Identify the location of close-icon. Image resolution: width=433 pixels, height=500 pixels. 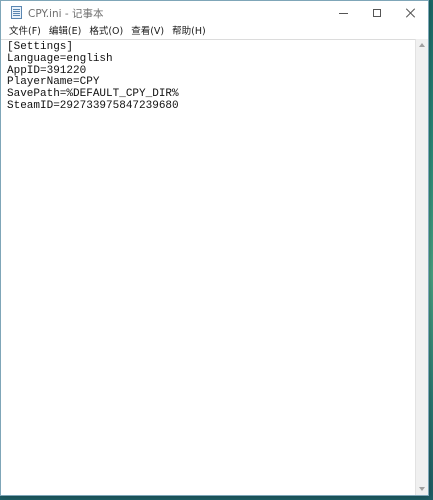
(411, 13).